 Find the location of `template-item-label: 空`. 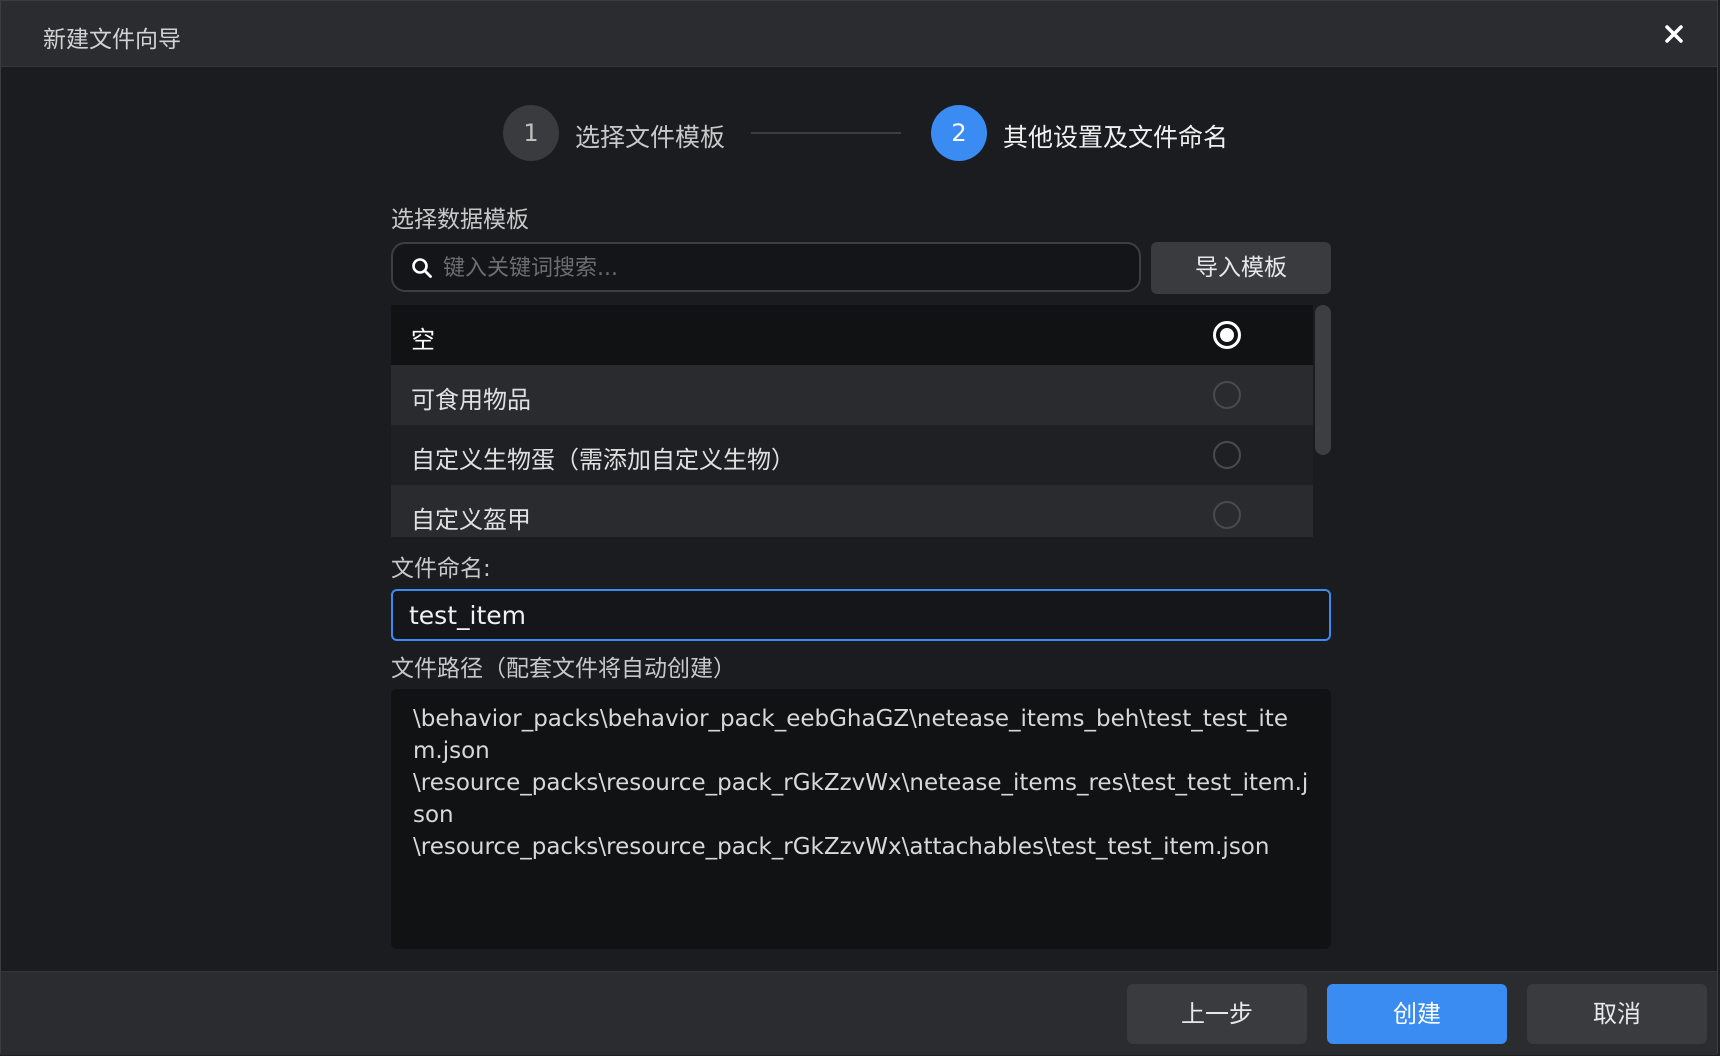

template-item-label: 空 is located at coordinates (423, 340).